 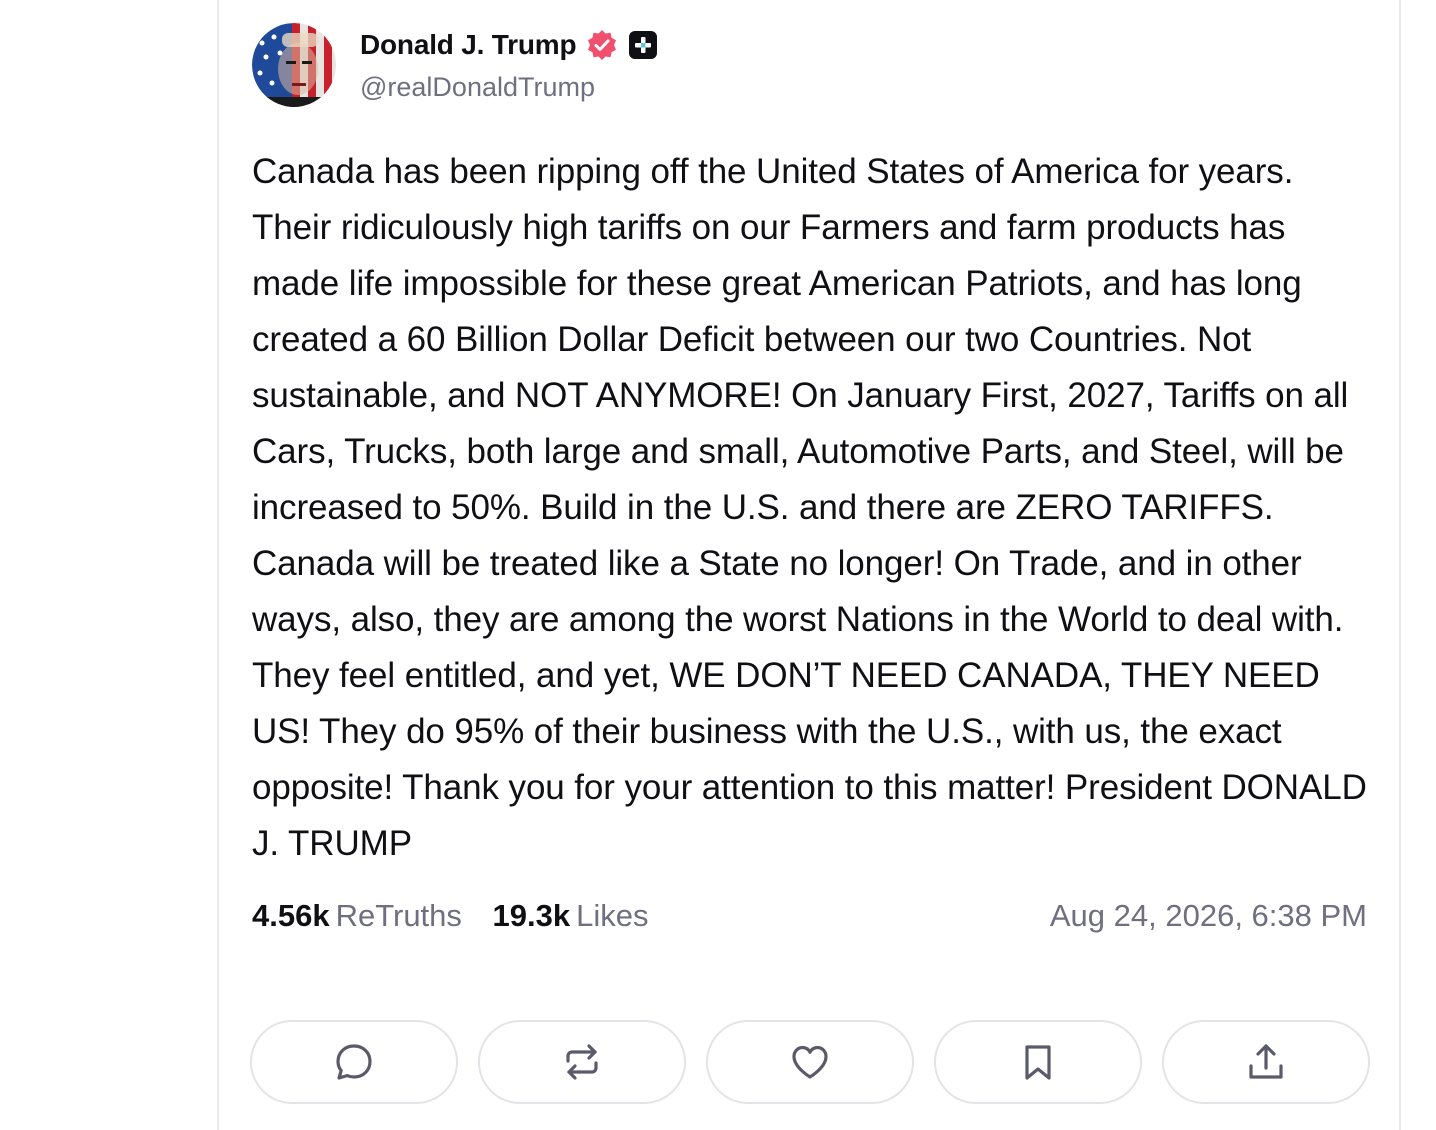 What do you see at coordinates (602, 45) in the screenshot?
I see `verified-badge-icon` at bounding box center [602, 45].